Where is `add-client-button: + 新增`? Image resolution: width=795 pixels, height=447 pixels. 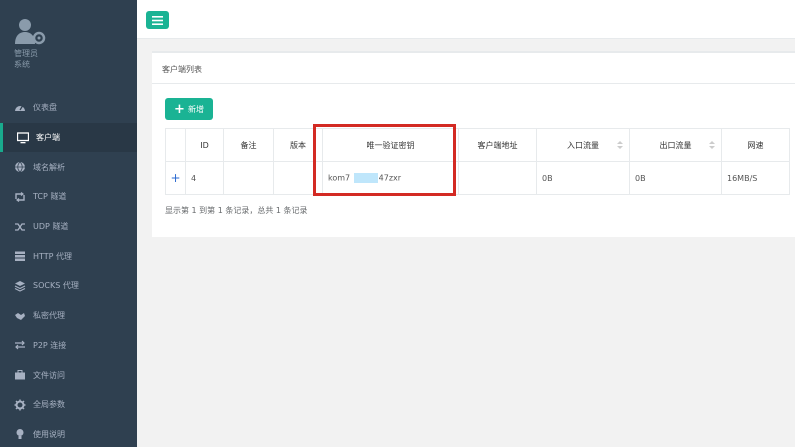 add-client-button: + 新增 is located at coordinates (189, 109).